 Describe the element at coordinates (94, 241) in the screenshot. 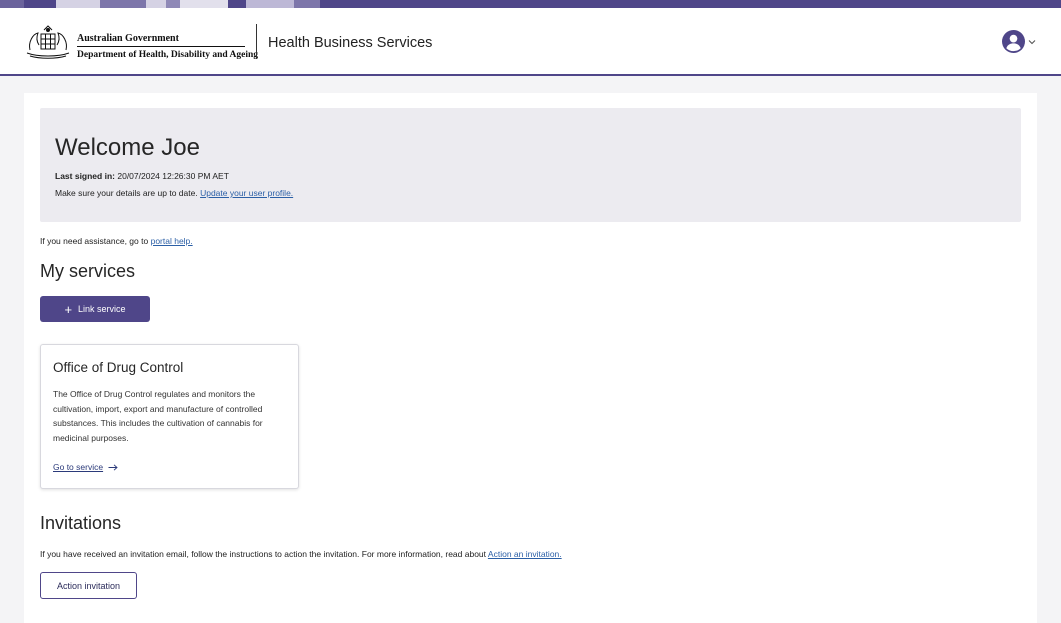

I see `help-text: If you need assistance, go to` at that location.